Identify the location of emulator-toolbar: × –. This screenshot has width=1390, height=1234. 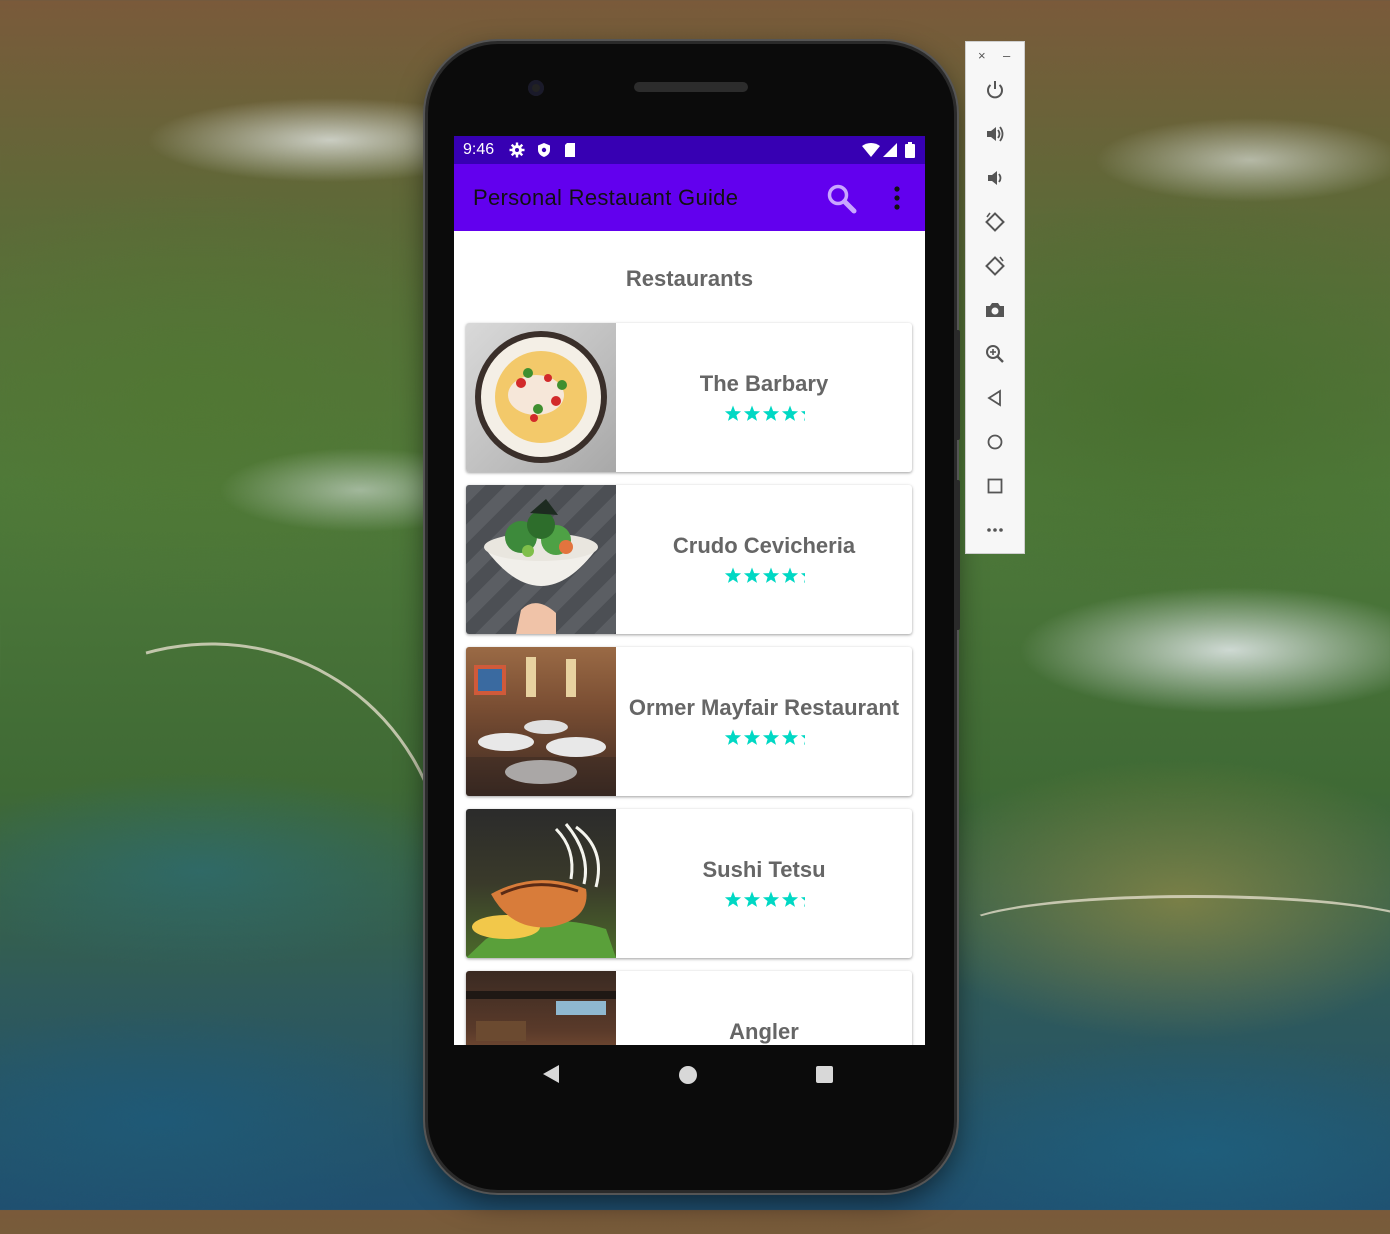
(995, 297).